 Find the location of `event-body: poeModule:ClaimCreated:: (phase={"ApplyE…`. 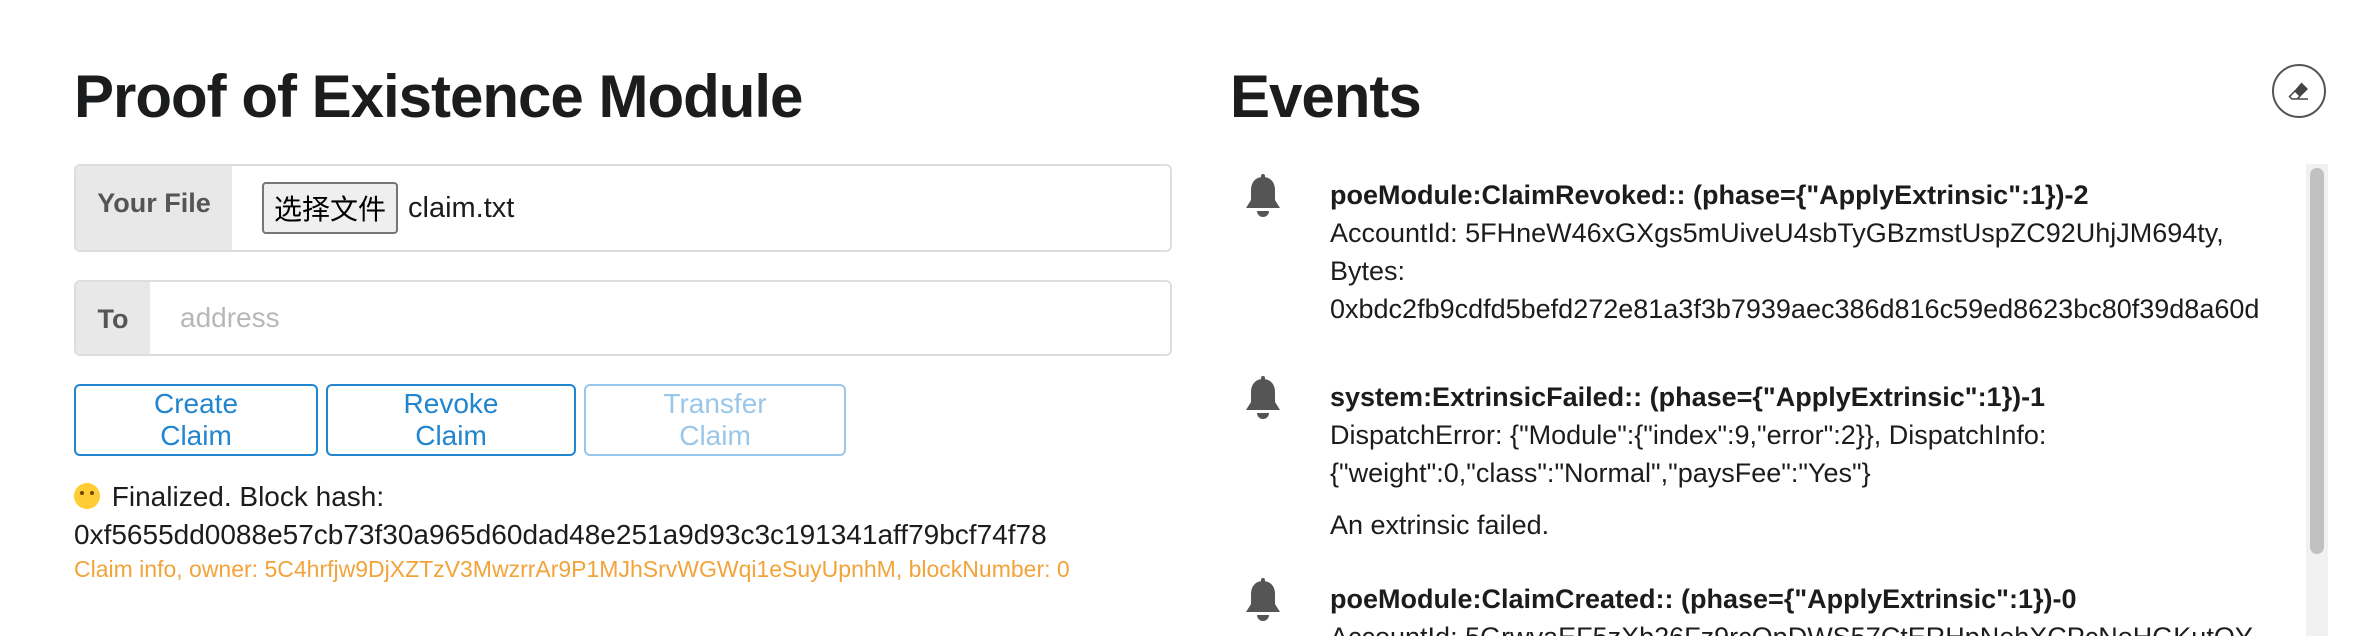

event-body: poeModule:ClaimCreated:: (phase={"ApplyE… is located at coordinates (1791, 608).